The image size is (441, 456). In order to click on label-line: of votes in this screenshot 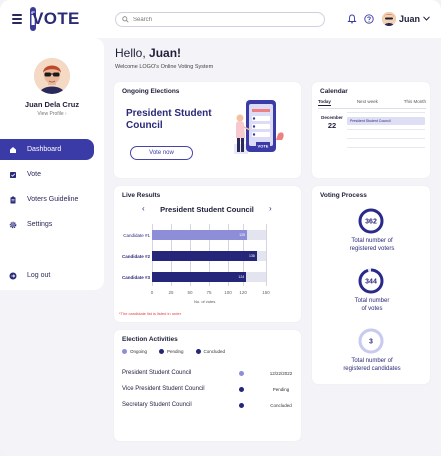, I will do `click(372, 308)`.